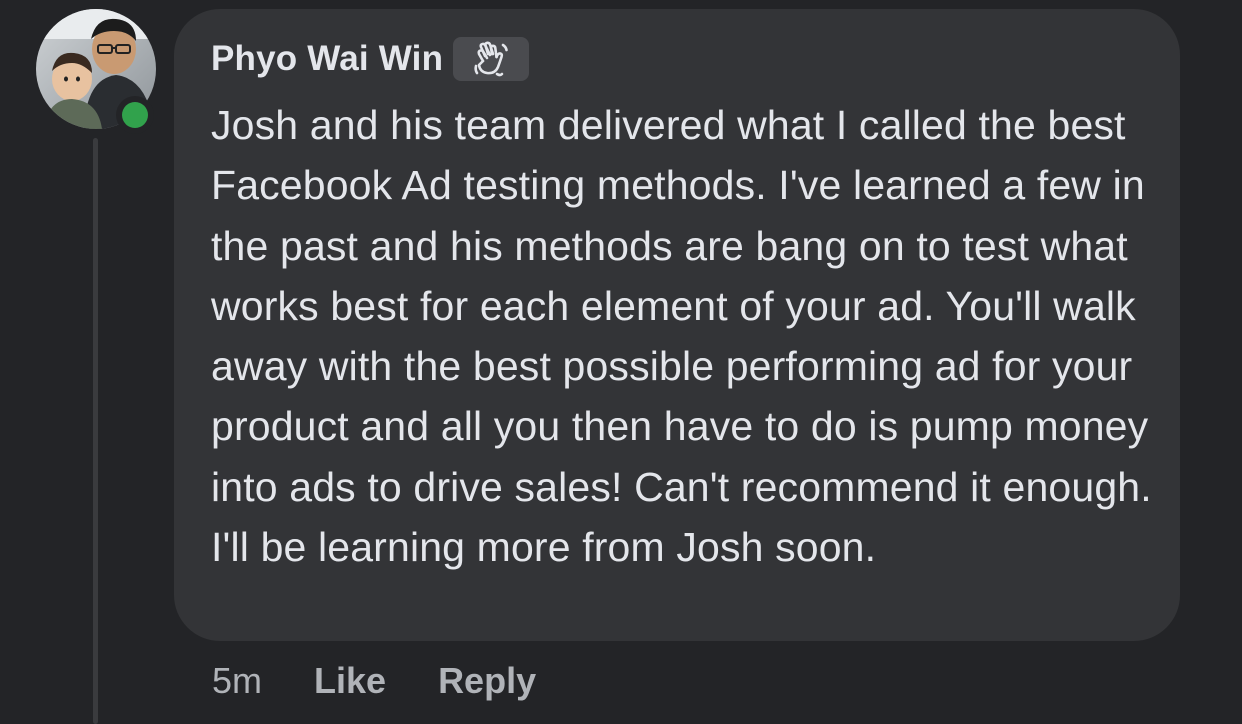 The height and width of the screenshot is (724, 1242). What do you see at coordinates (327, 59) in the screenshot?
I see `author-name: Phyo Wai Win` at bounding box center [327, 59].